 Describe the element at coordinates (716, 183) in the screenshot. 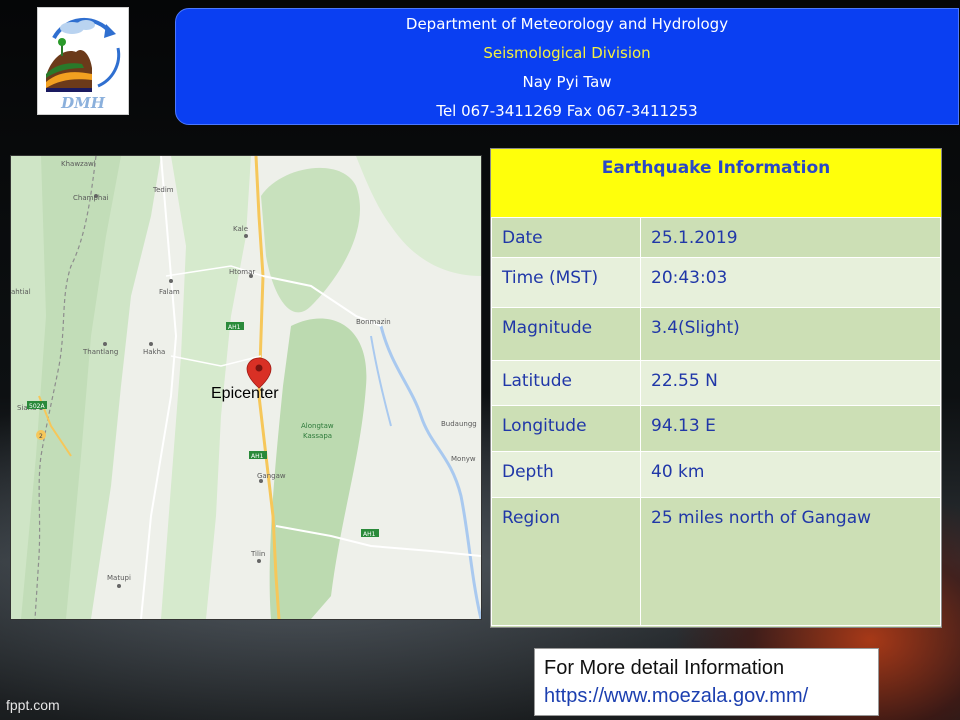

I see `info-title: Earthquake Information` at that location.